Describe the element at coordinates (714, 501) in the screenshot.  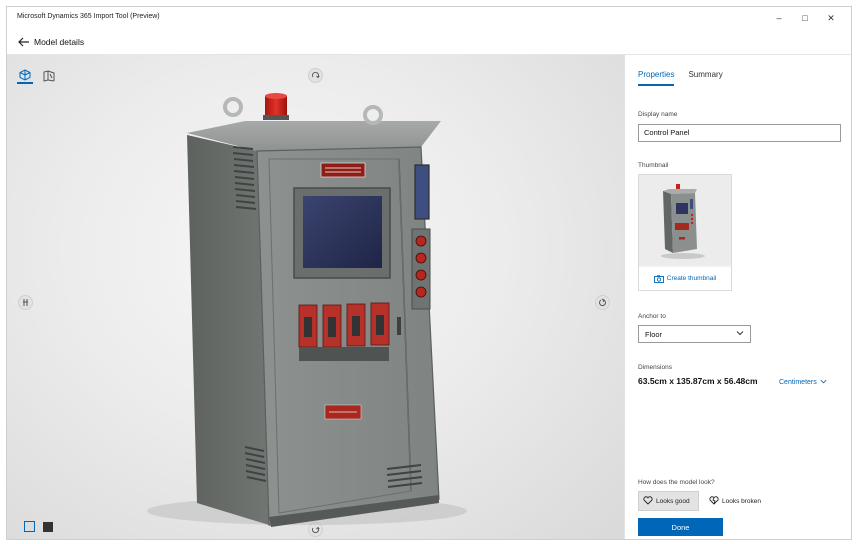
I see `broken-heart-icon` at that location.